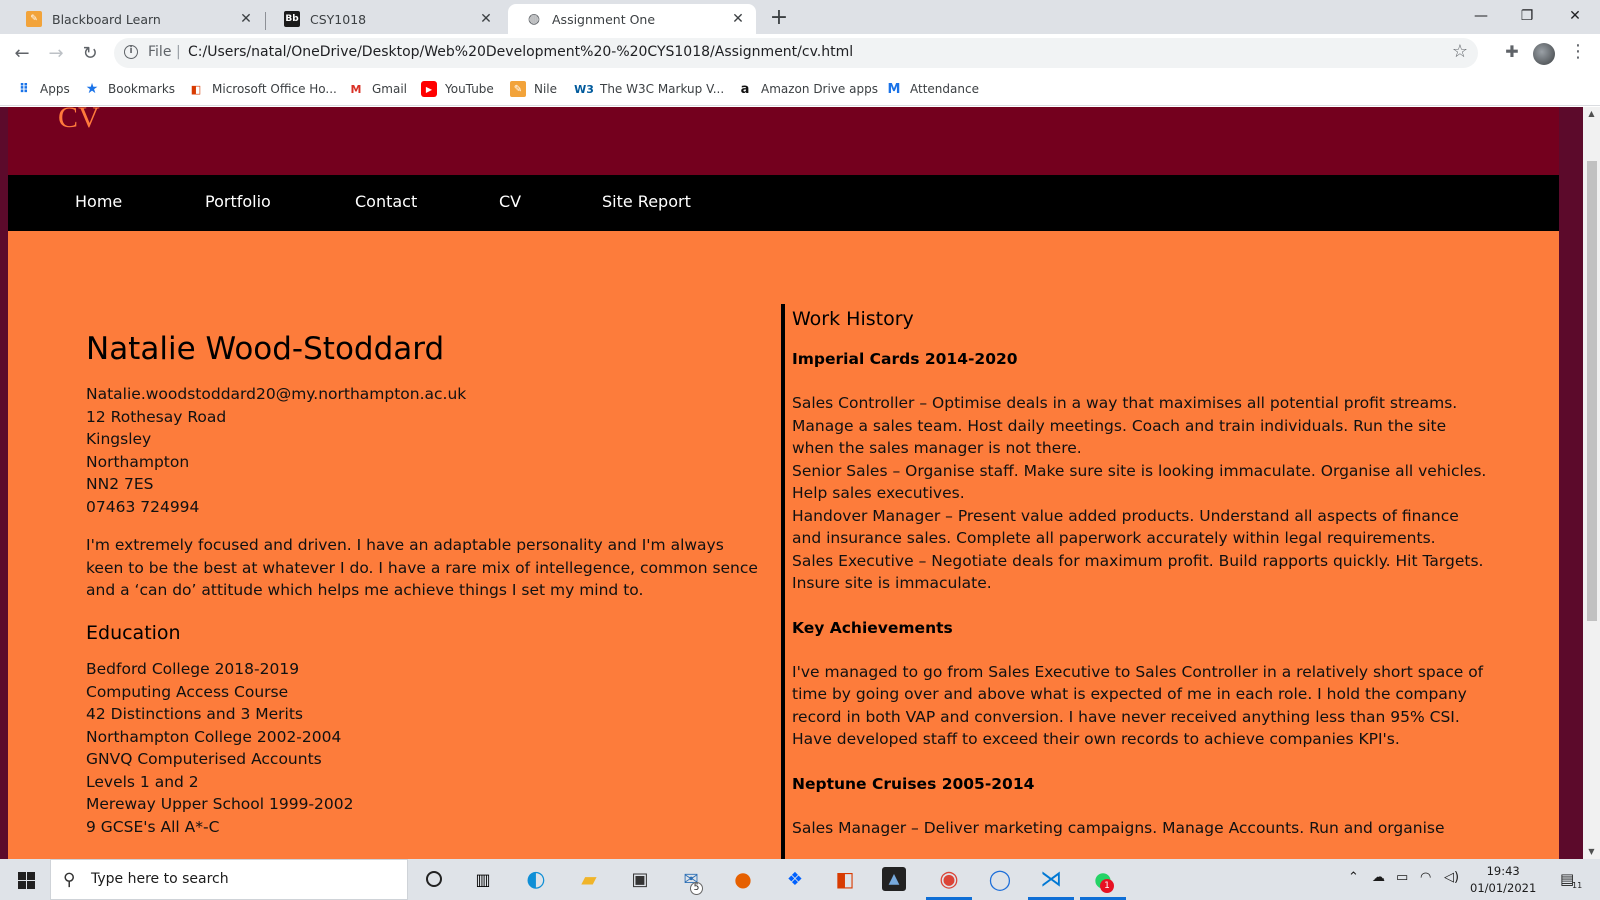 The image size is (1600, 900). Describe the element at coordinates (229, 879) in the screenshot. I see `taskbar-search: ⚲ Type here to search` at that location.